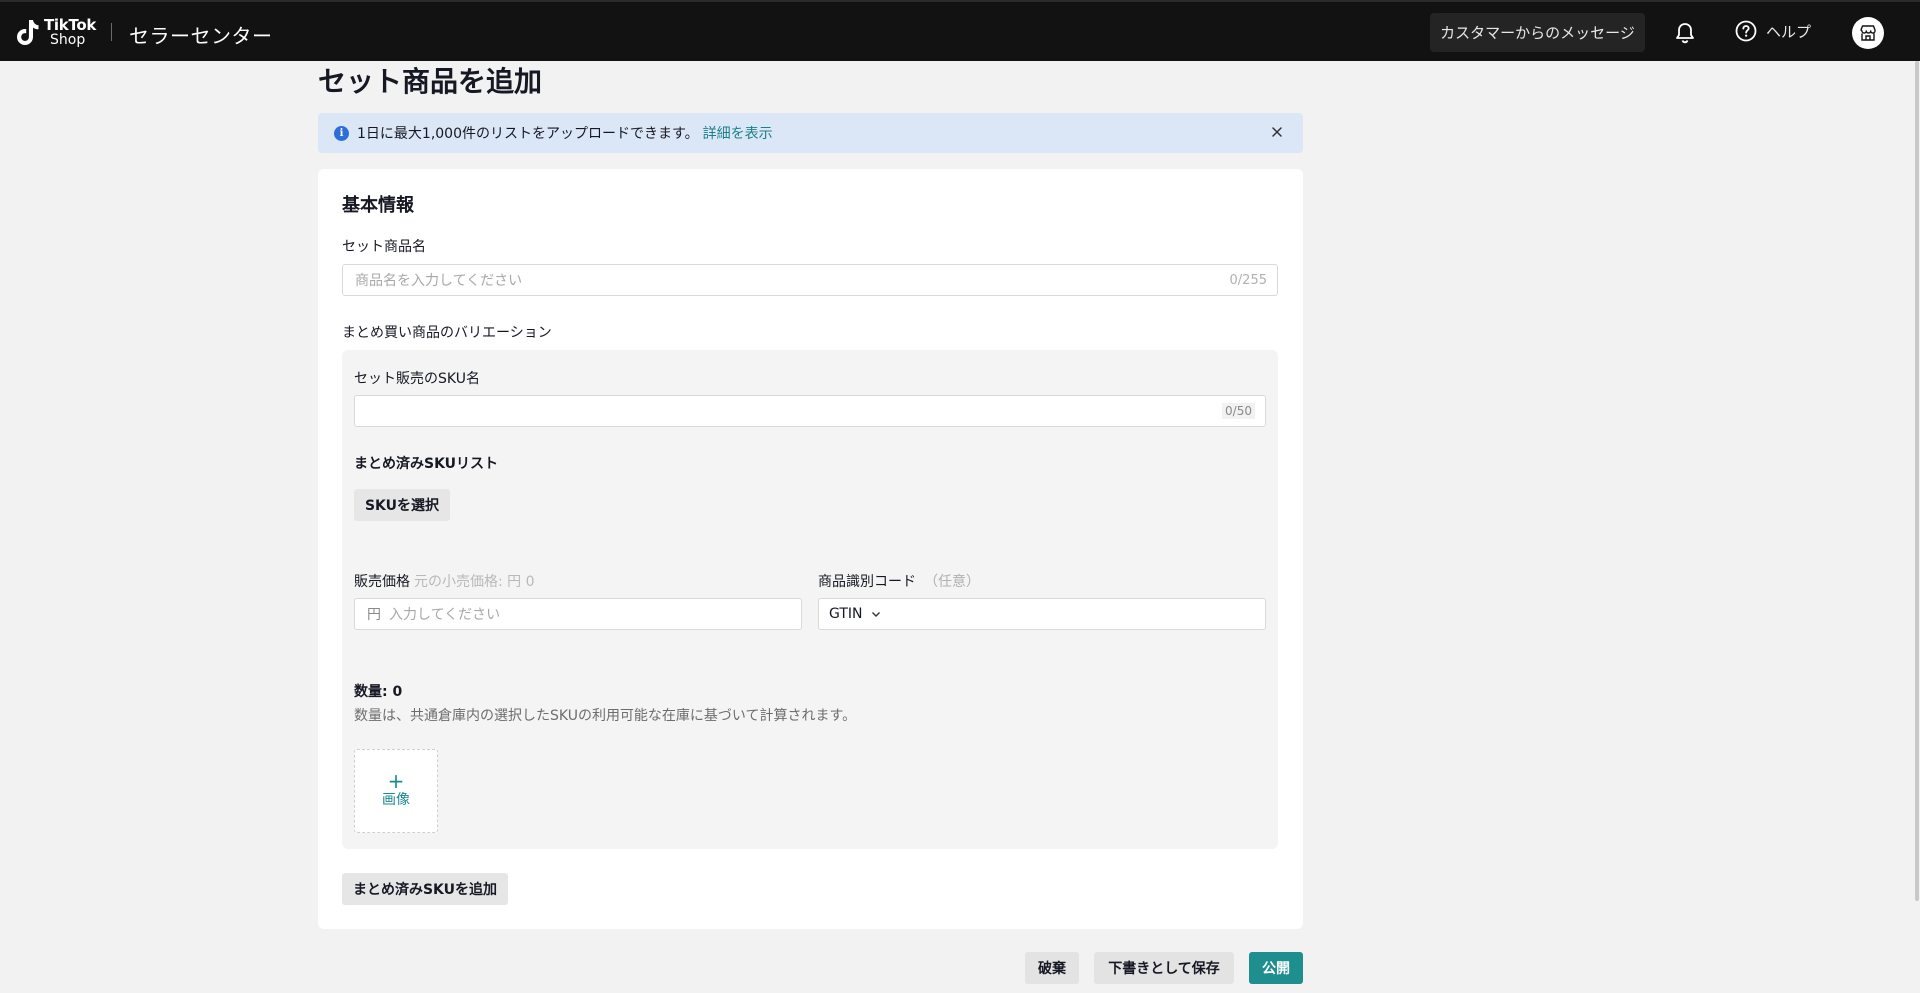 Image resolution: width=1920 pixels, height=993 pixels. Describe the element at coordinates (1238, 411) in the screenshot. I see `sku-name-counter: 0/50` at that location.